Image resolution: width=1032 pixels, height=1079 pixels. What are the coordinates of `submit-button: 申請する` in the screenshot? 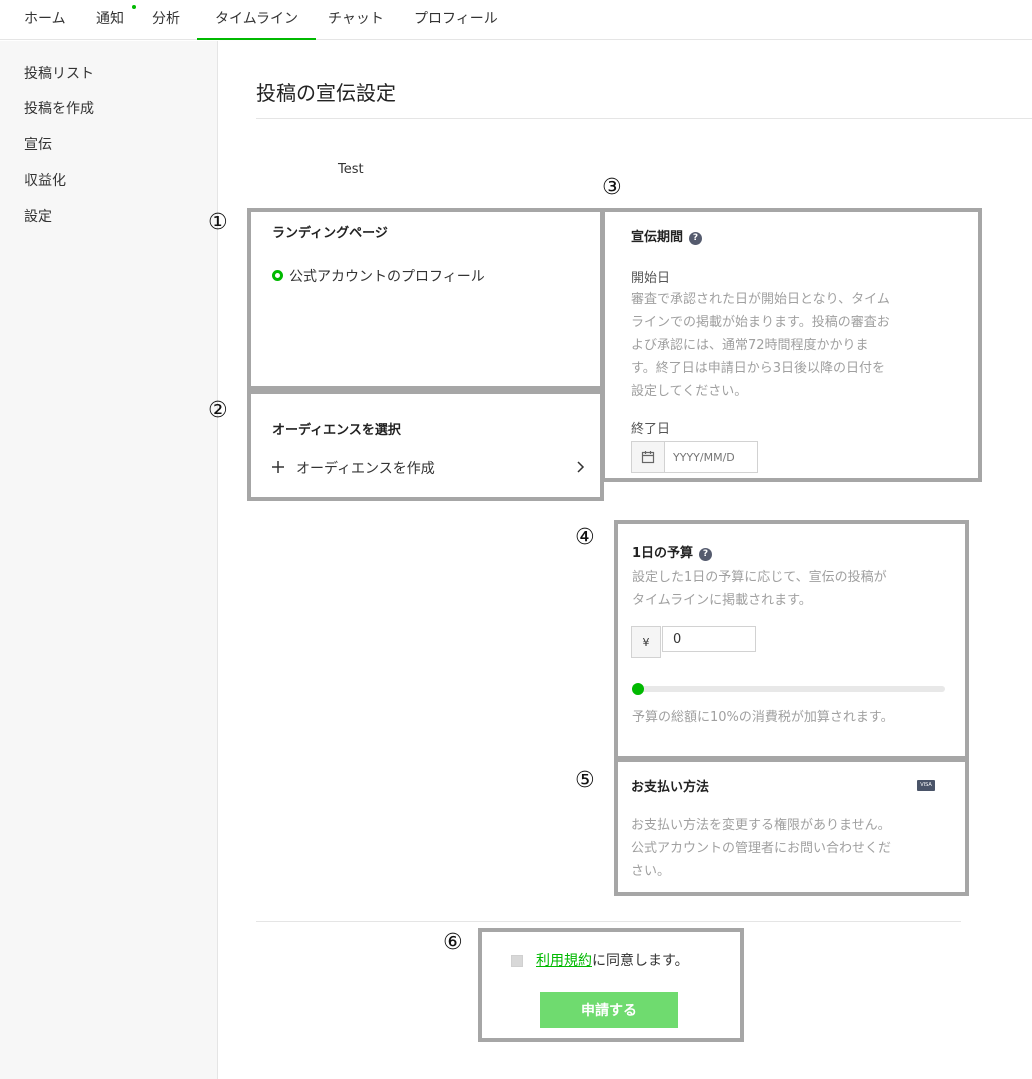 It's located at (609, 1010).